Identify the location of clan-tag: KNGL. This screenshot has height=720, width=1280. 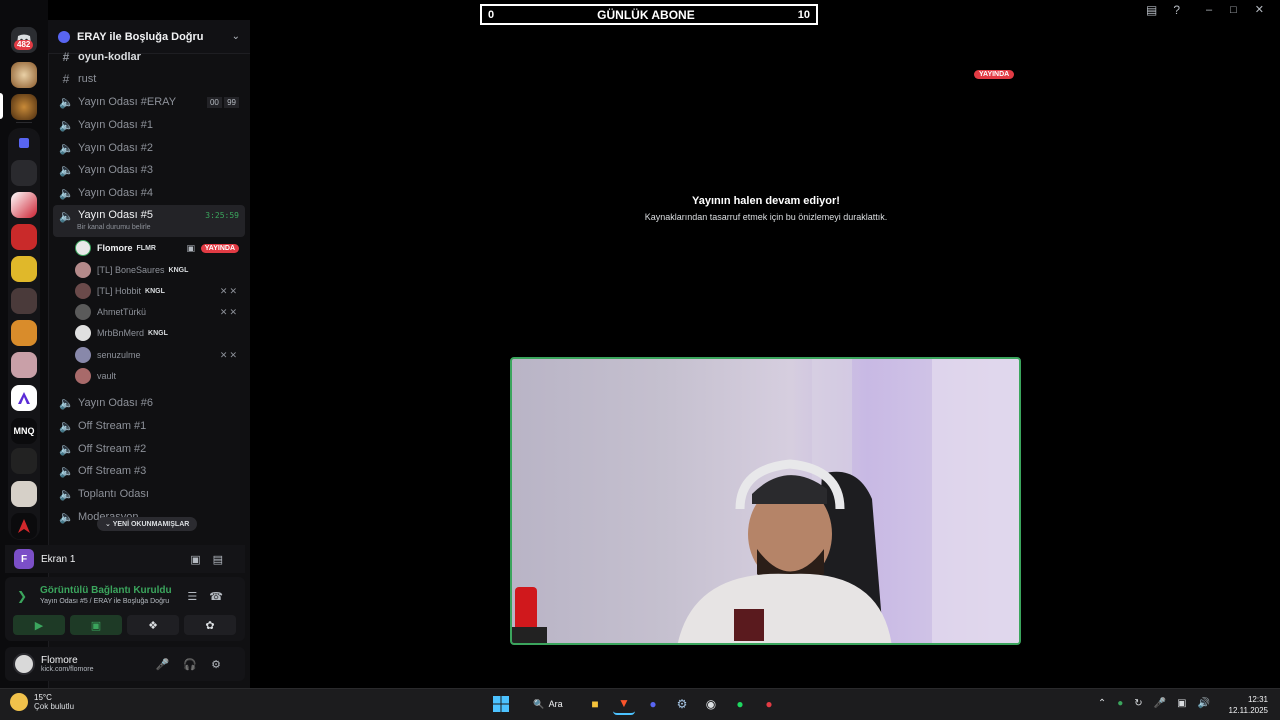
(178, 270).